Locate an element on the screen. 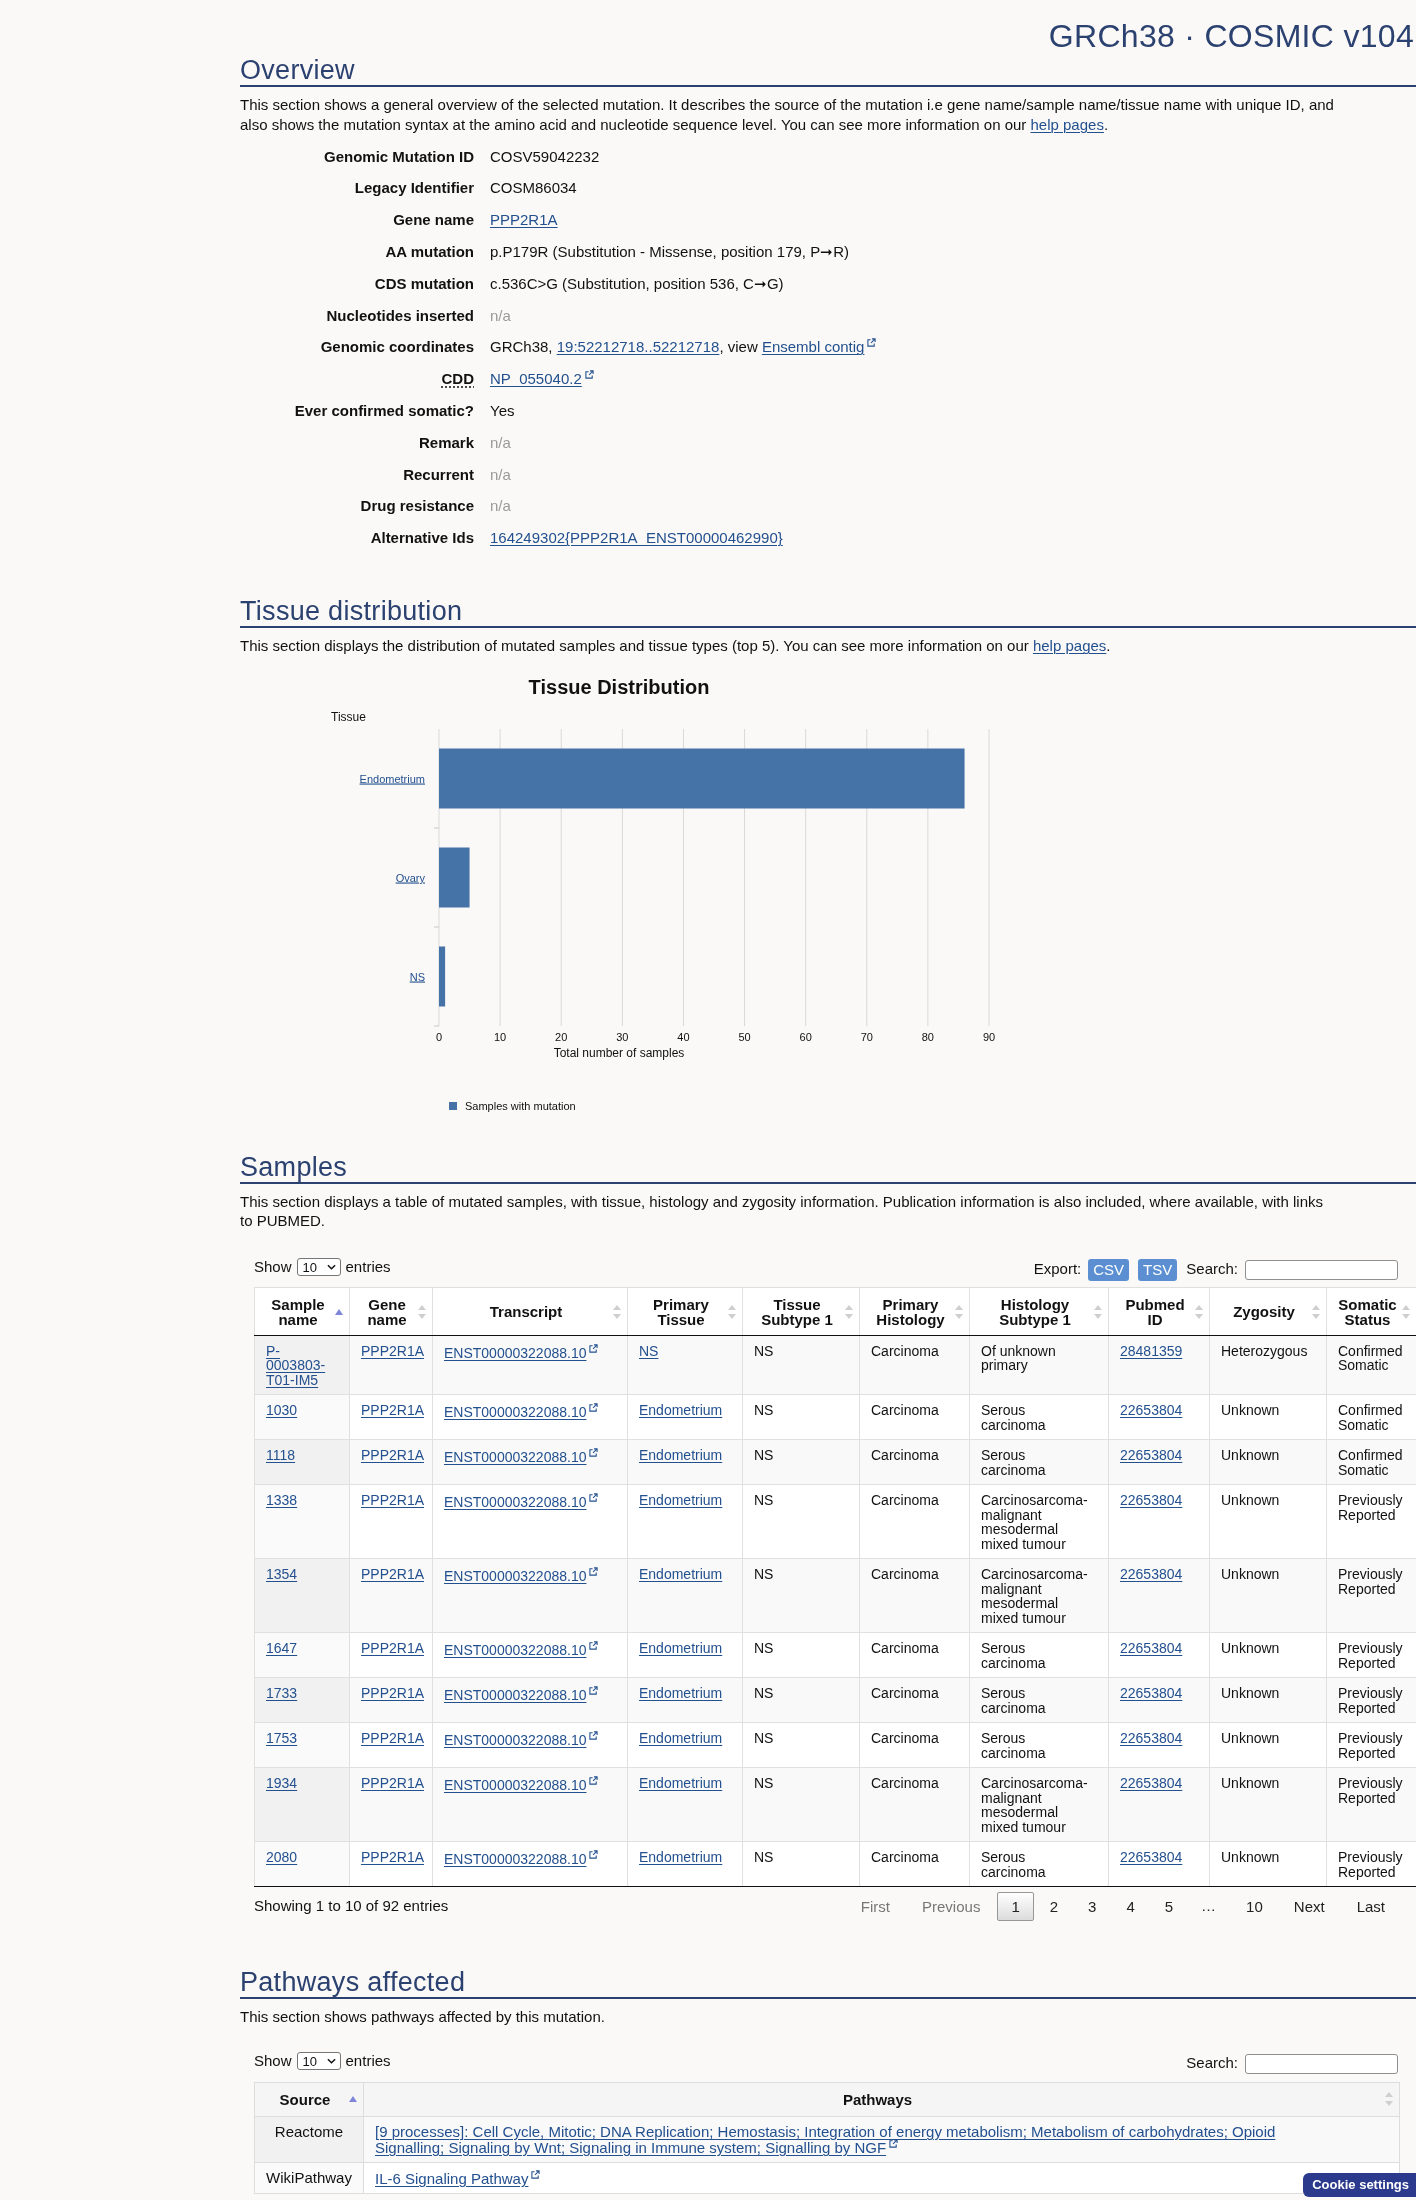  pathway-link: [9 processes]: Cell Cycle, Mitotic; DNA Replication; Hemostasis; Integration of energy metabolism; Metabolism of carbohydrates; Opioid Signalling; Signaling by Wnt; Signaling in Immune system; Signalling by NGF is located at coordinates (845, 2139).